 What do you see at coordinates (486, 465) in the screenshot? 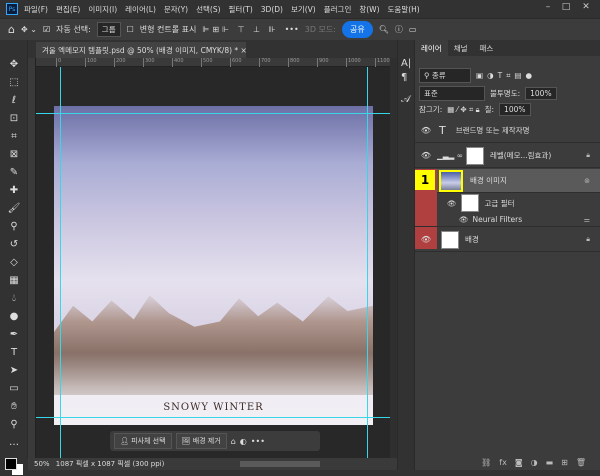
I see `link-icon: ⛓` at bounding box center [486, 465].